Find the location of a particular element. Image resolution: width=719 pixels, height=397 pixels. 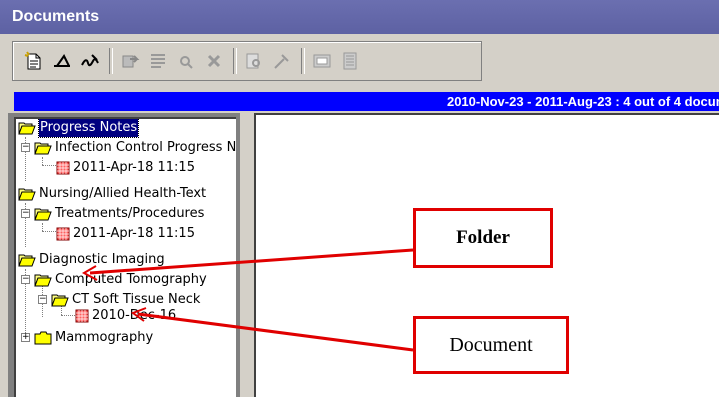

window-title: Documents is located at coordinates (359, 17).